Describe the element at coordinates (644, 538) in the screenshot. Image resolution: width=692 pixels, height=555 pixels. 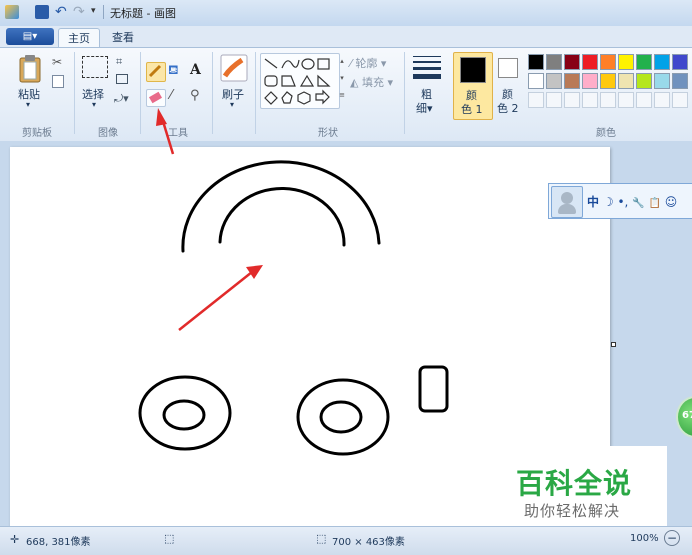
I see `zoom-level: 100%` at that location.